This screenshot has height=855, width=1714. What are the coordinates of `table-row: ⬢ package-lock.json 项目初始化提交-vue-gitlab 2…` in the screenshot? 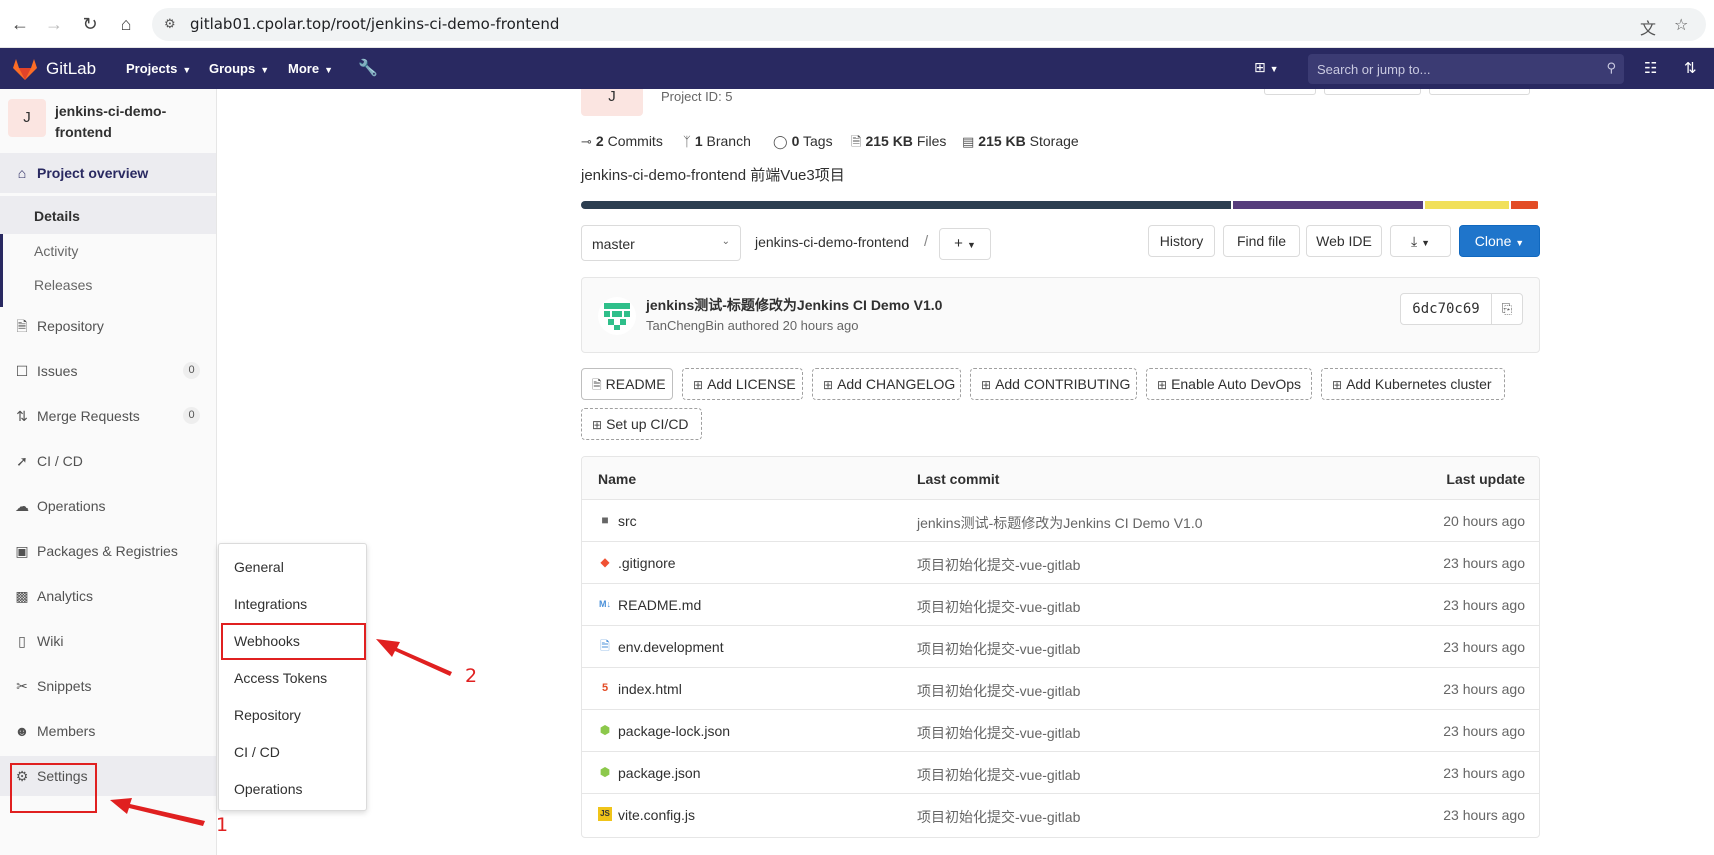 It's located at (1060, 731).